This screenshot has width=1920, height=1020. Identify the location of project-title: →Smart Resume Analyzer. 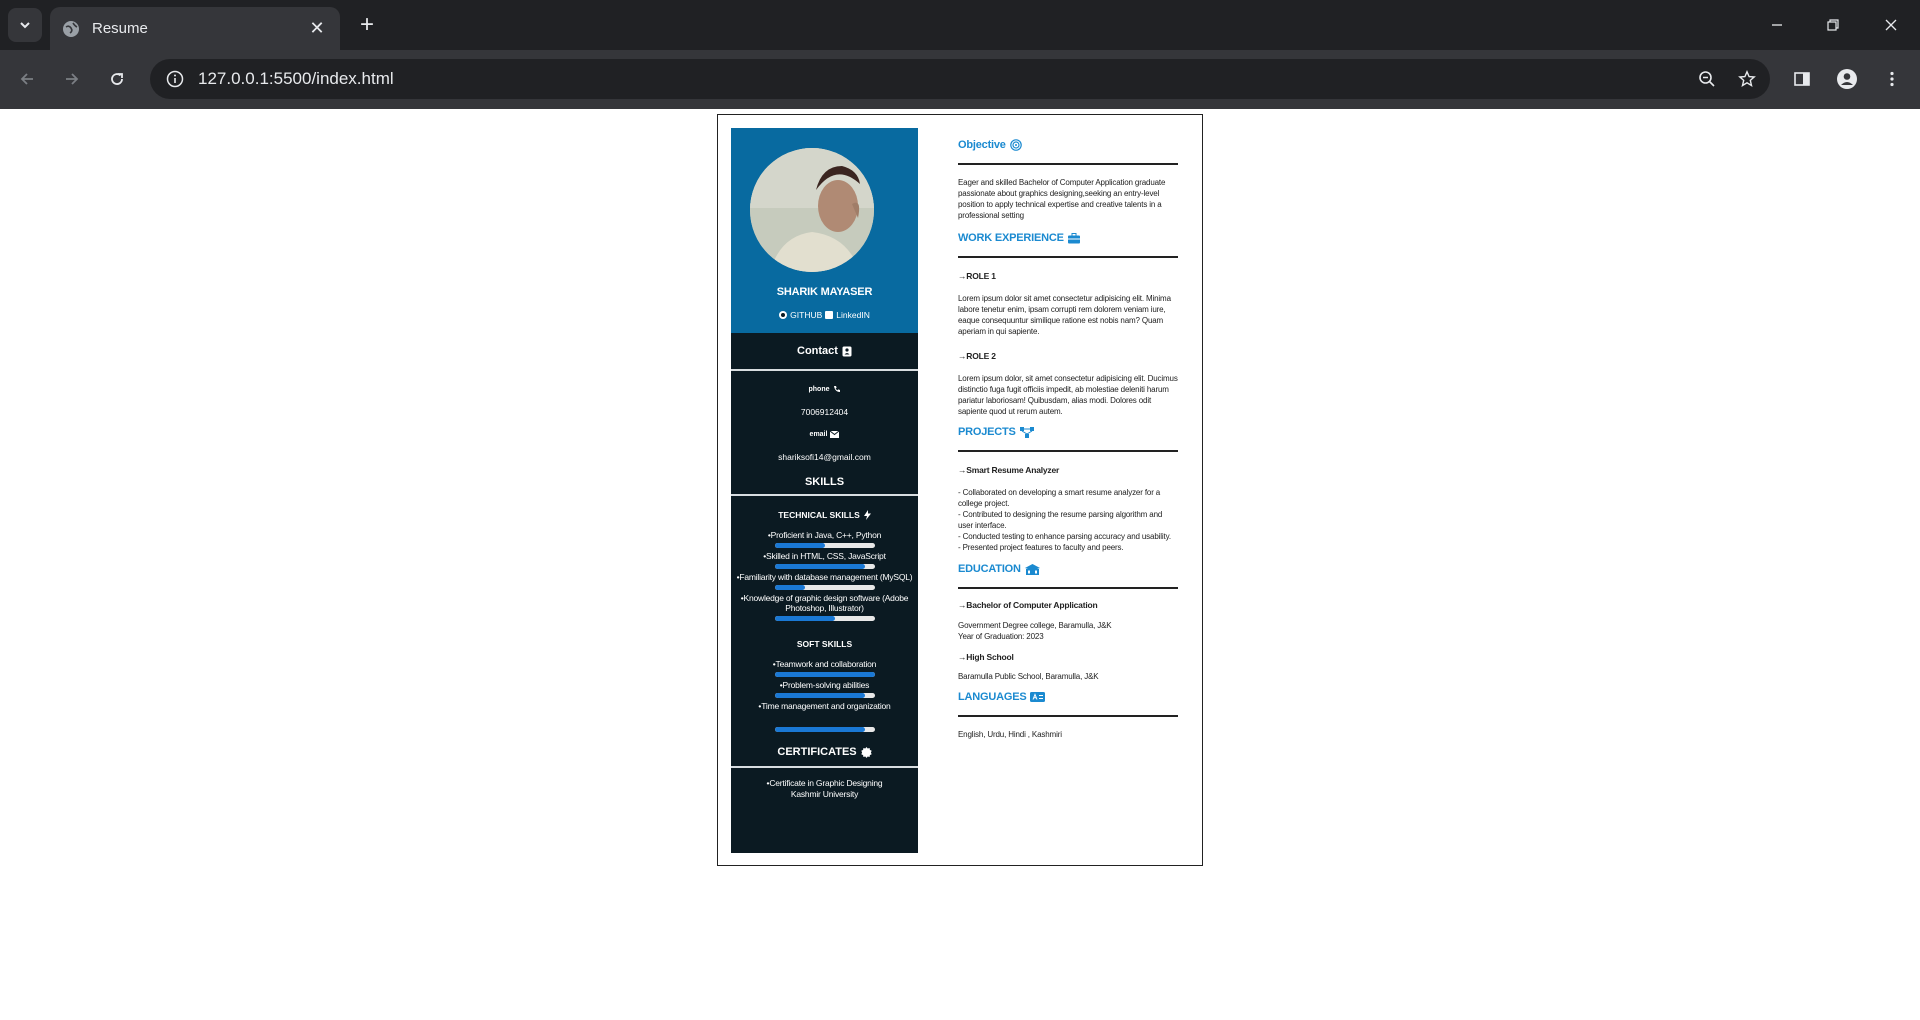
(1009, 470).